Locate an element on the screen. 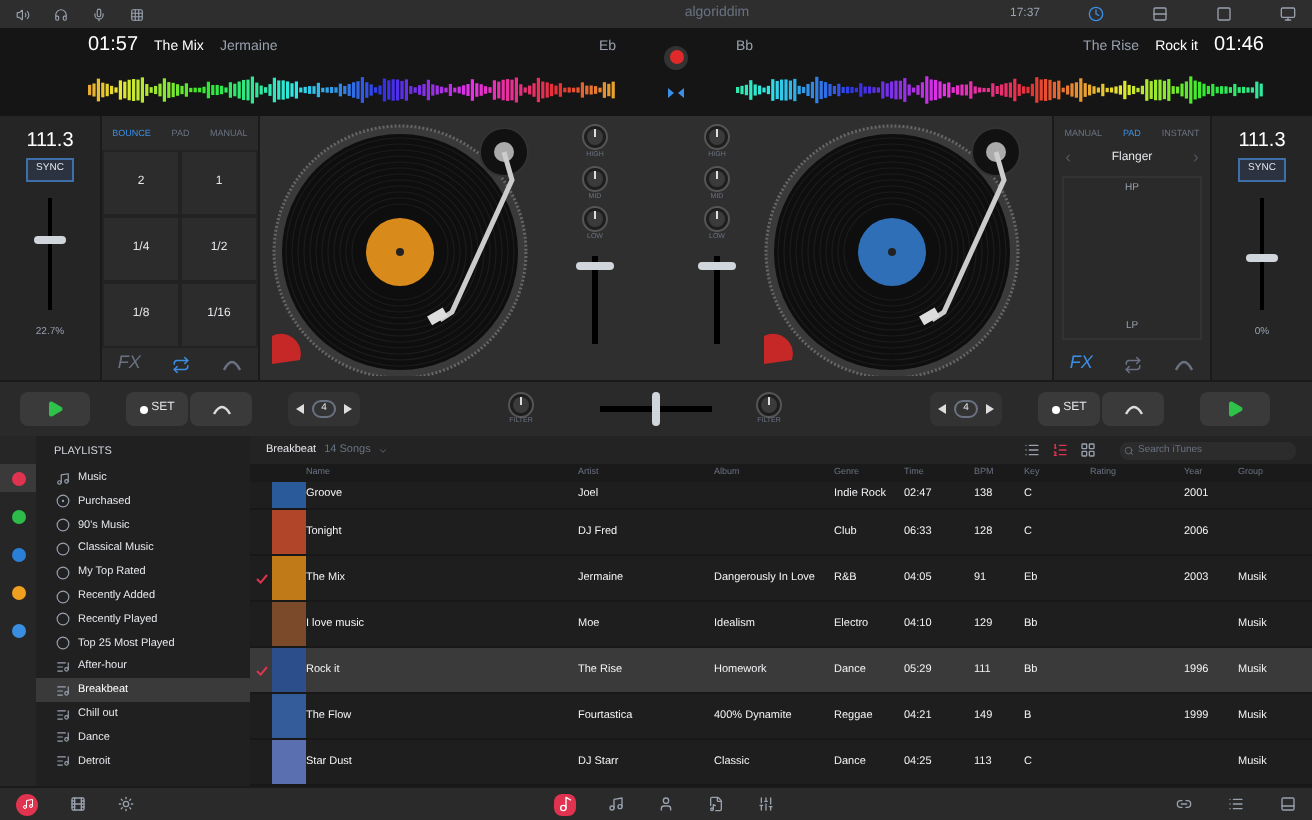 Image resolution: width=1312 pixels, height=820 pixels. layout-icon is located at coordinates (1160, 14).